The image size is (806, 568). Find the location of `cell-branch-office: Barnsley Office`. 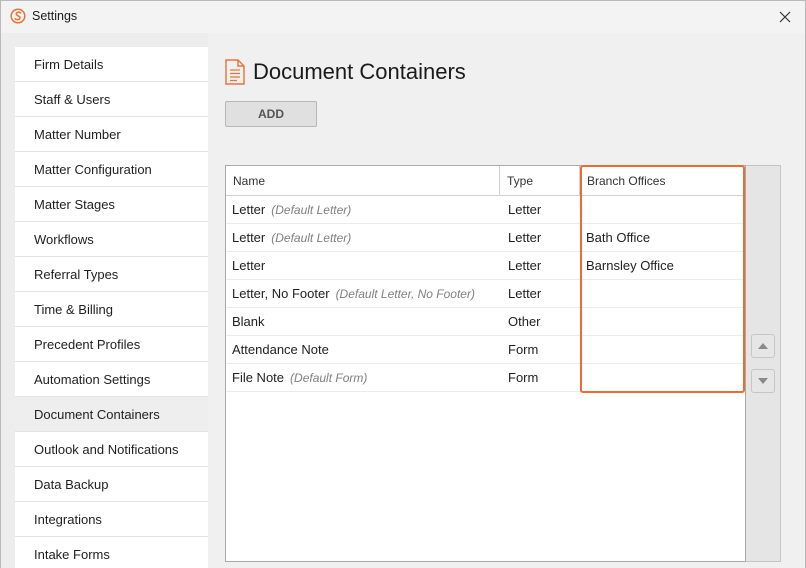

cell-branch-office: Barnsley Office is located at coordinates (630, 265).